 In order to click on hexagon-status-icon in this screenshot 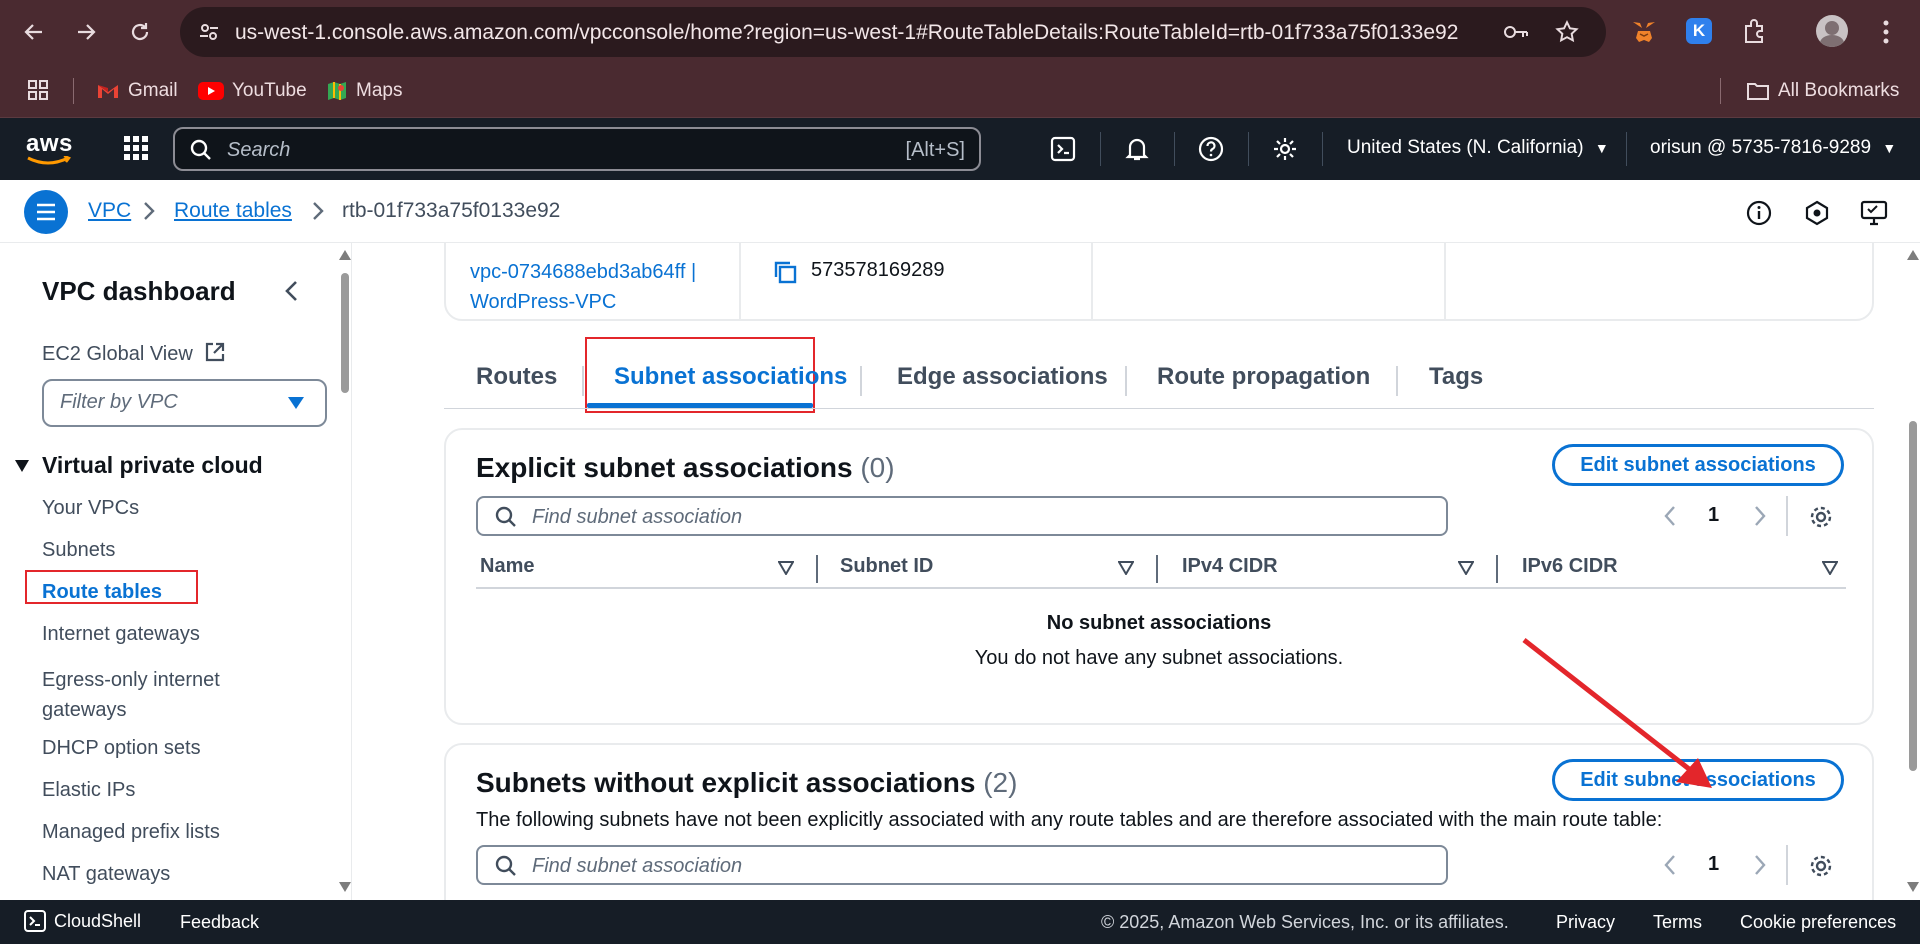, I will do `click(1817, 213)`.